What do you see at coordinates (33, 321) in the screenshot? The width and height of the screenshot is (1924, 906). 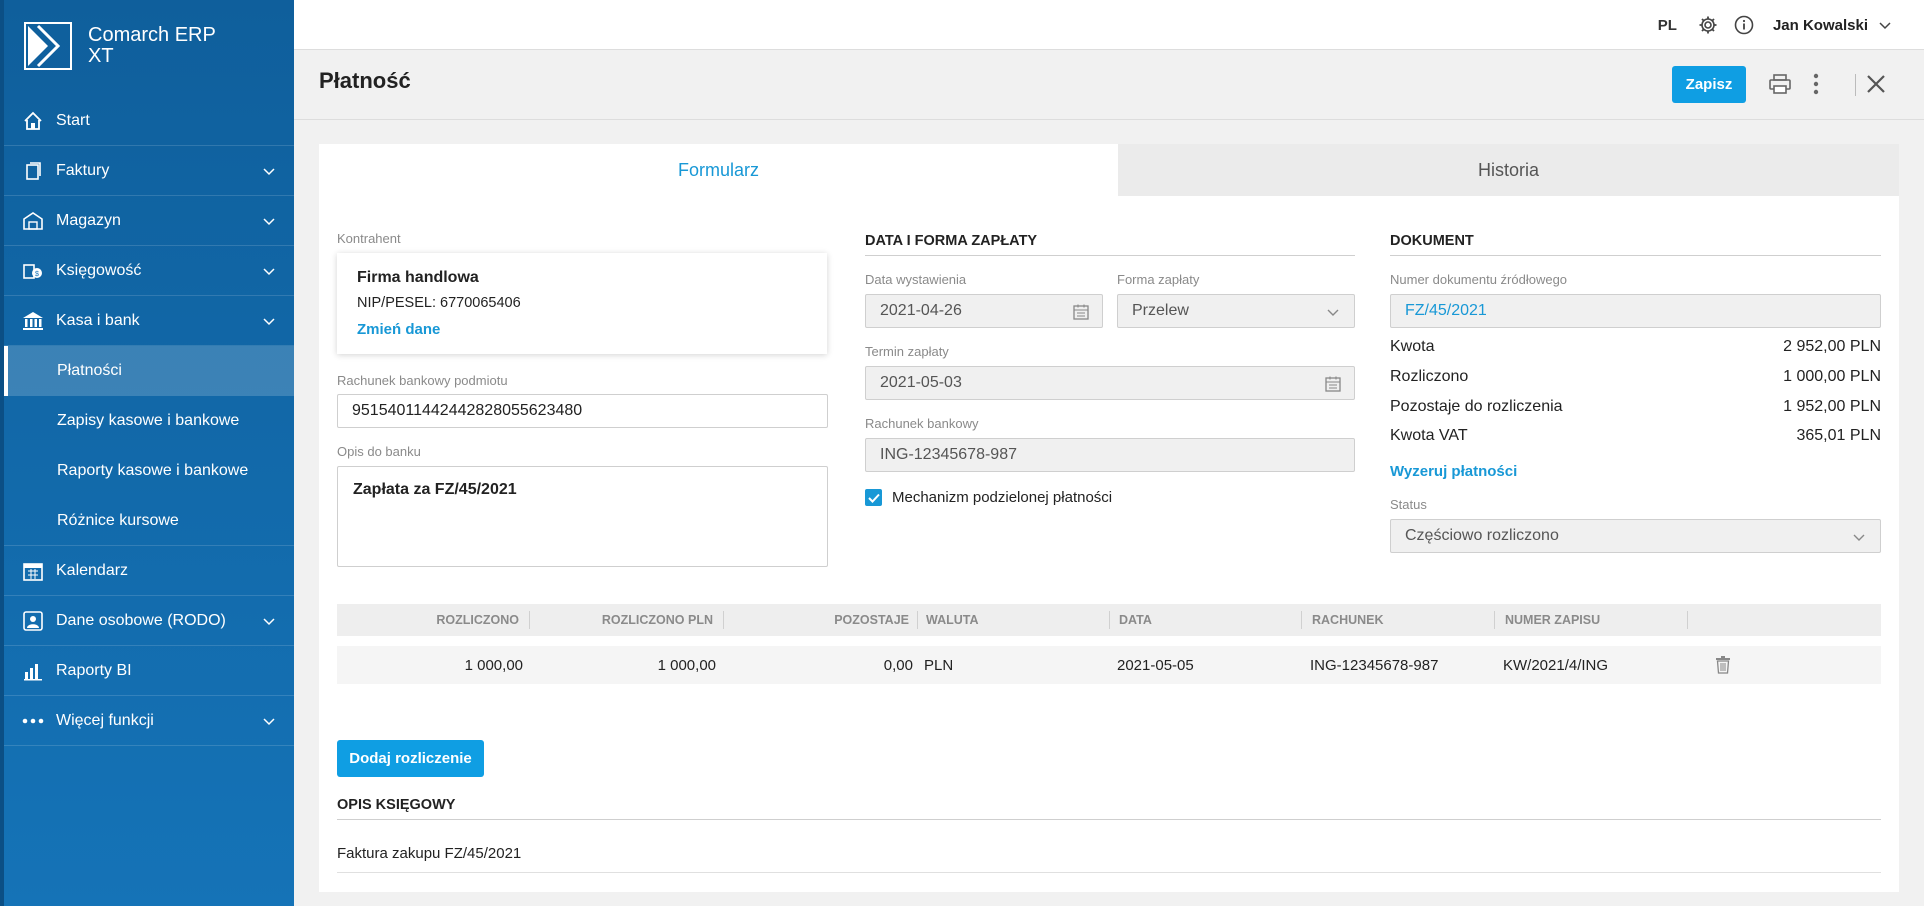 I see `bank-icon` at bounding box center [33, 321].